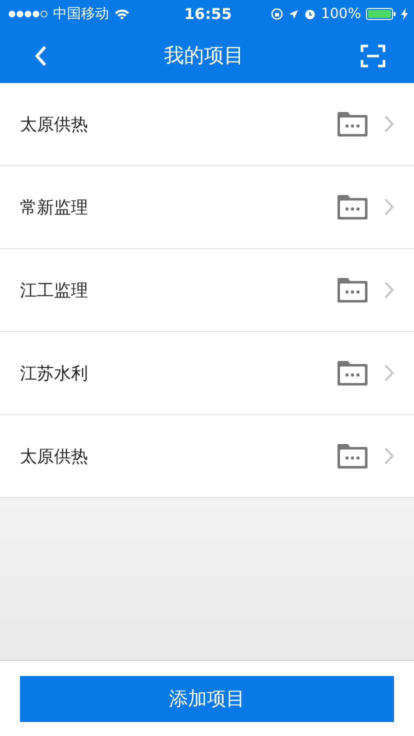 The height and width of the screenshot is (736, 414). Describe the element at coordinates (54, 291) in the screenshot. I see `project-name: 江工监理` at that location.